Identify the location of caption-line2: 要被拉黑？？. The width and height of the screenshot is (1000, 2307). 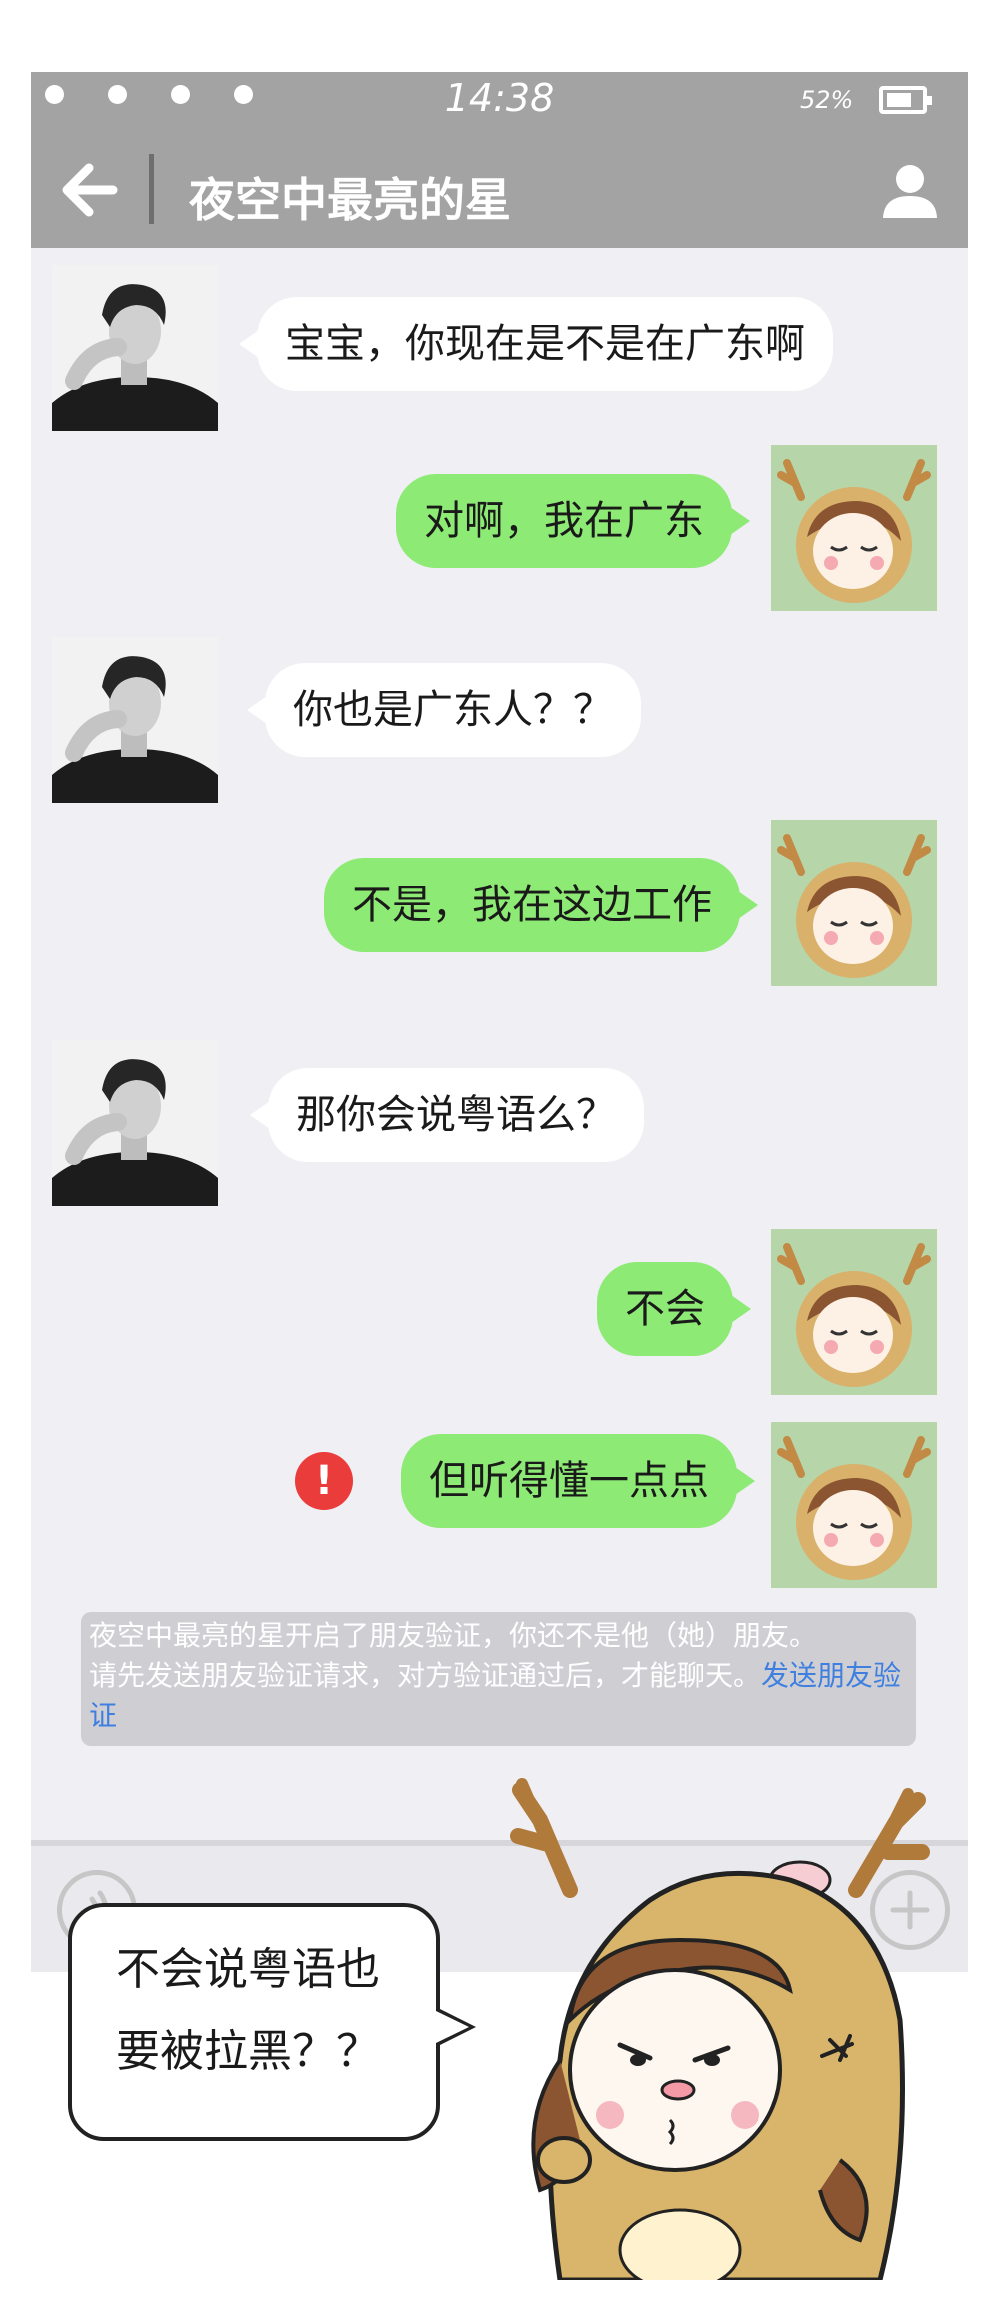
(248, 2051).